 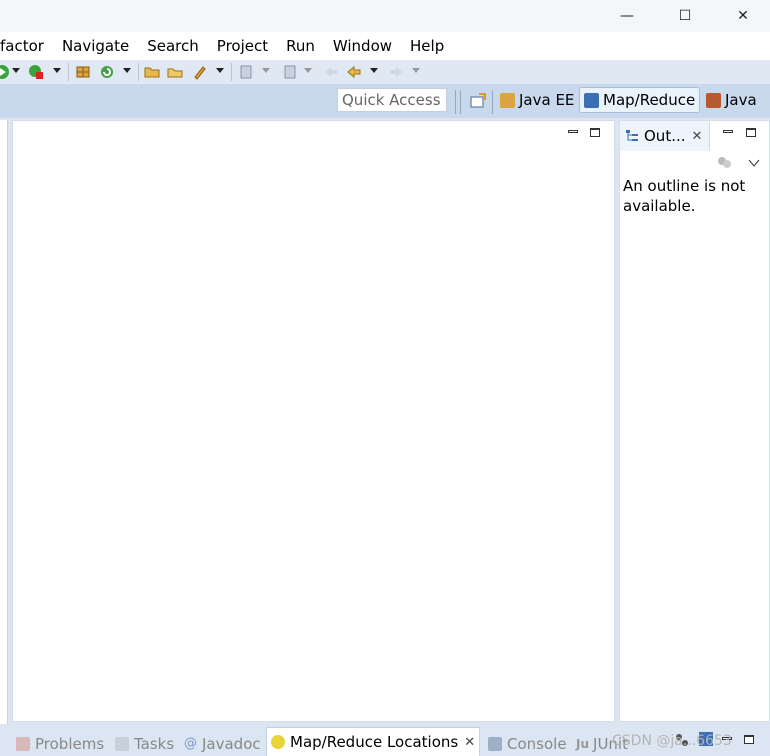 I want to click on back-dropdown-icon, so click(x=374, y=70).